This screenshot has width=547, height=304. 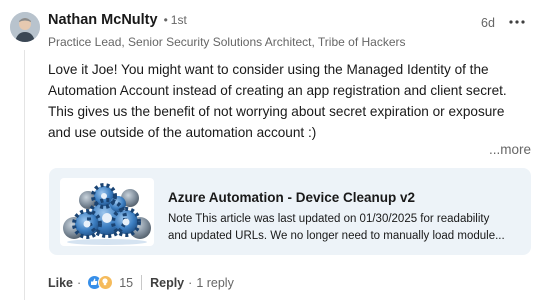 I want to click on see-more-link: ...more, so click(x=510, y=149).